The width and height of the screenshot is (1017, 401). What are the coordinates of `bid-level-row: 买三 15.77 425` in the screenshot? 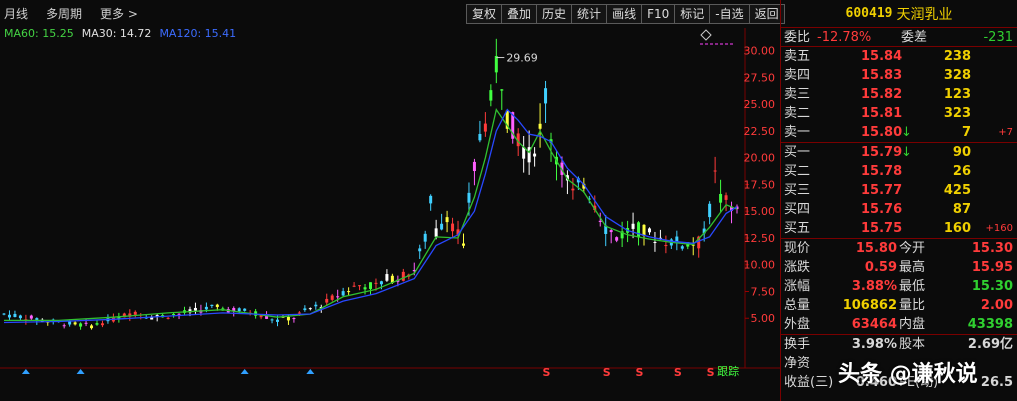 It's located at (899, 190).